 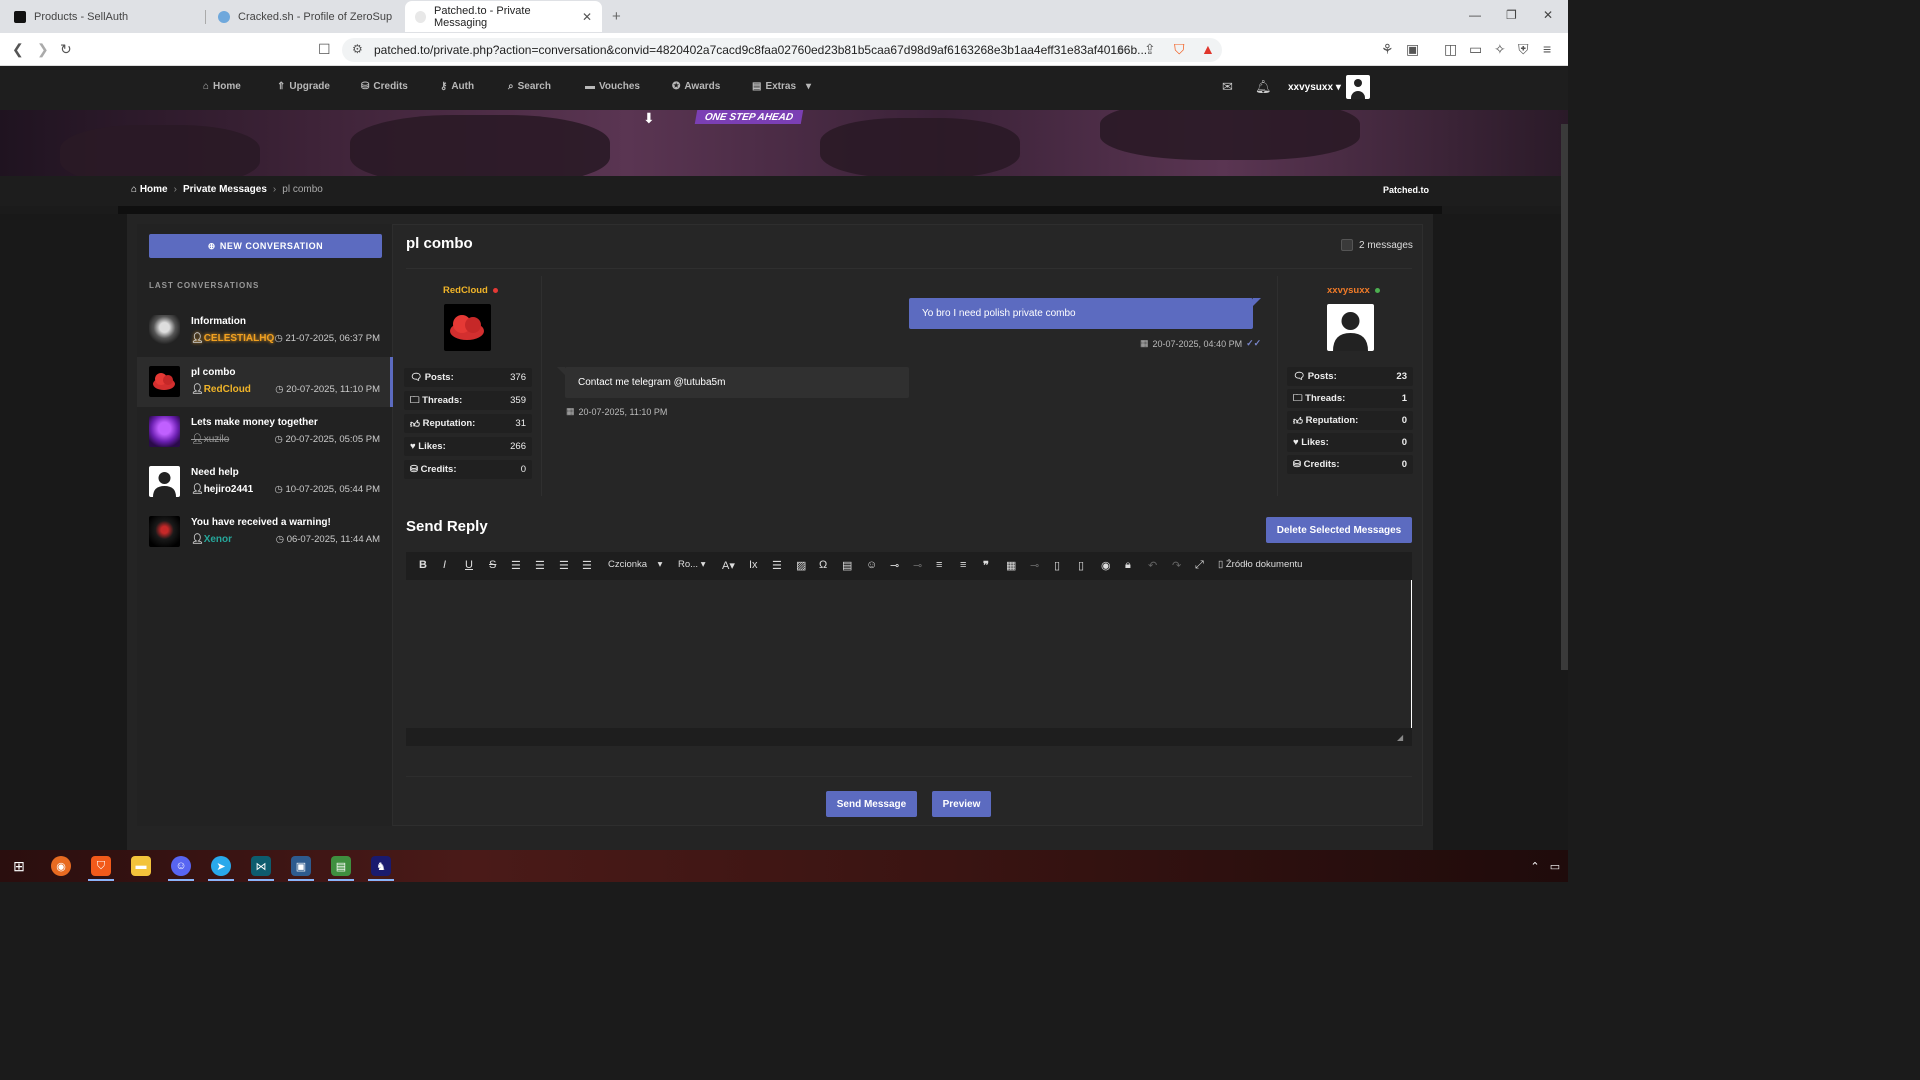 I want to click on app-icon: ♞, so click(x=381, y=866).